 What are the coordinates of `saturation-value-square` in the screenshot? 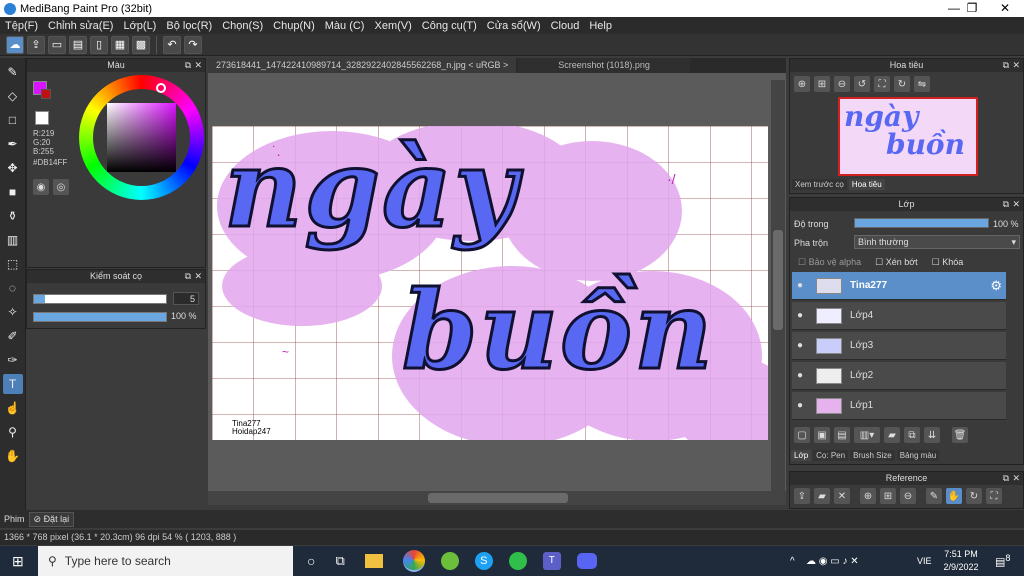 It's located at (141, 137).